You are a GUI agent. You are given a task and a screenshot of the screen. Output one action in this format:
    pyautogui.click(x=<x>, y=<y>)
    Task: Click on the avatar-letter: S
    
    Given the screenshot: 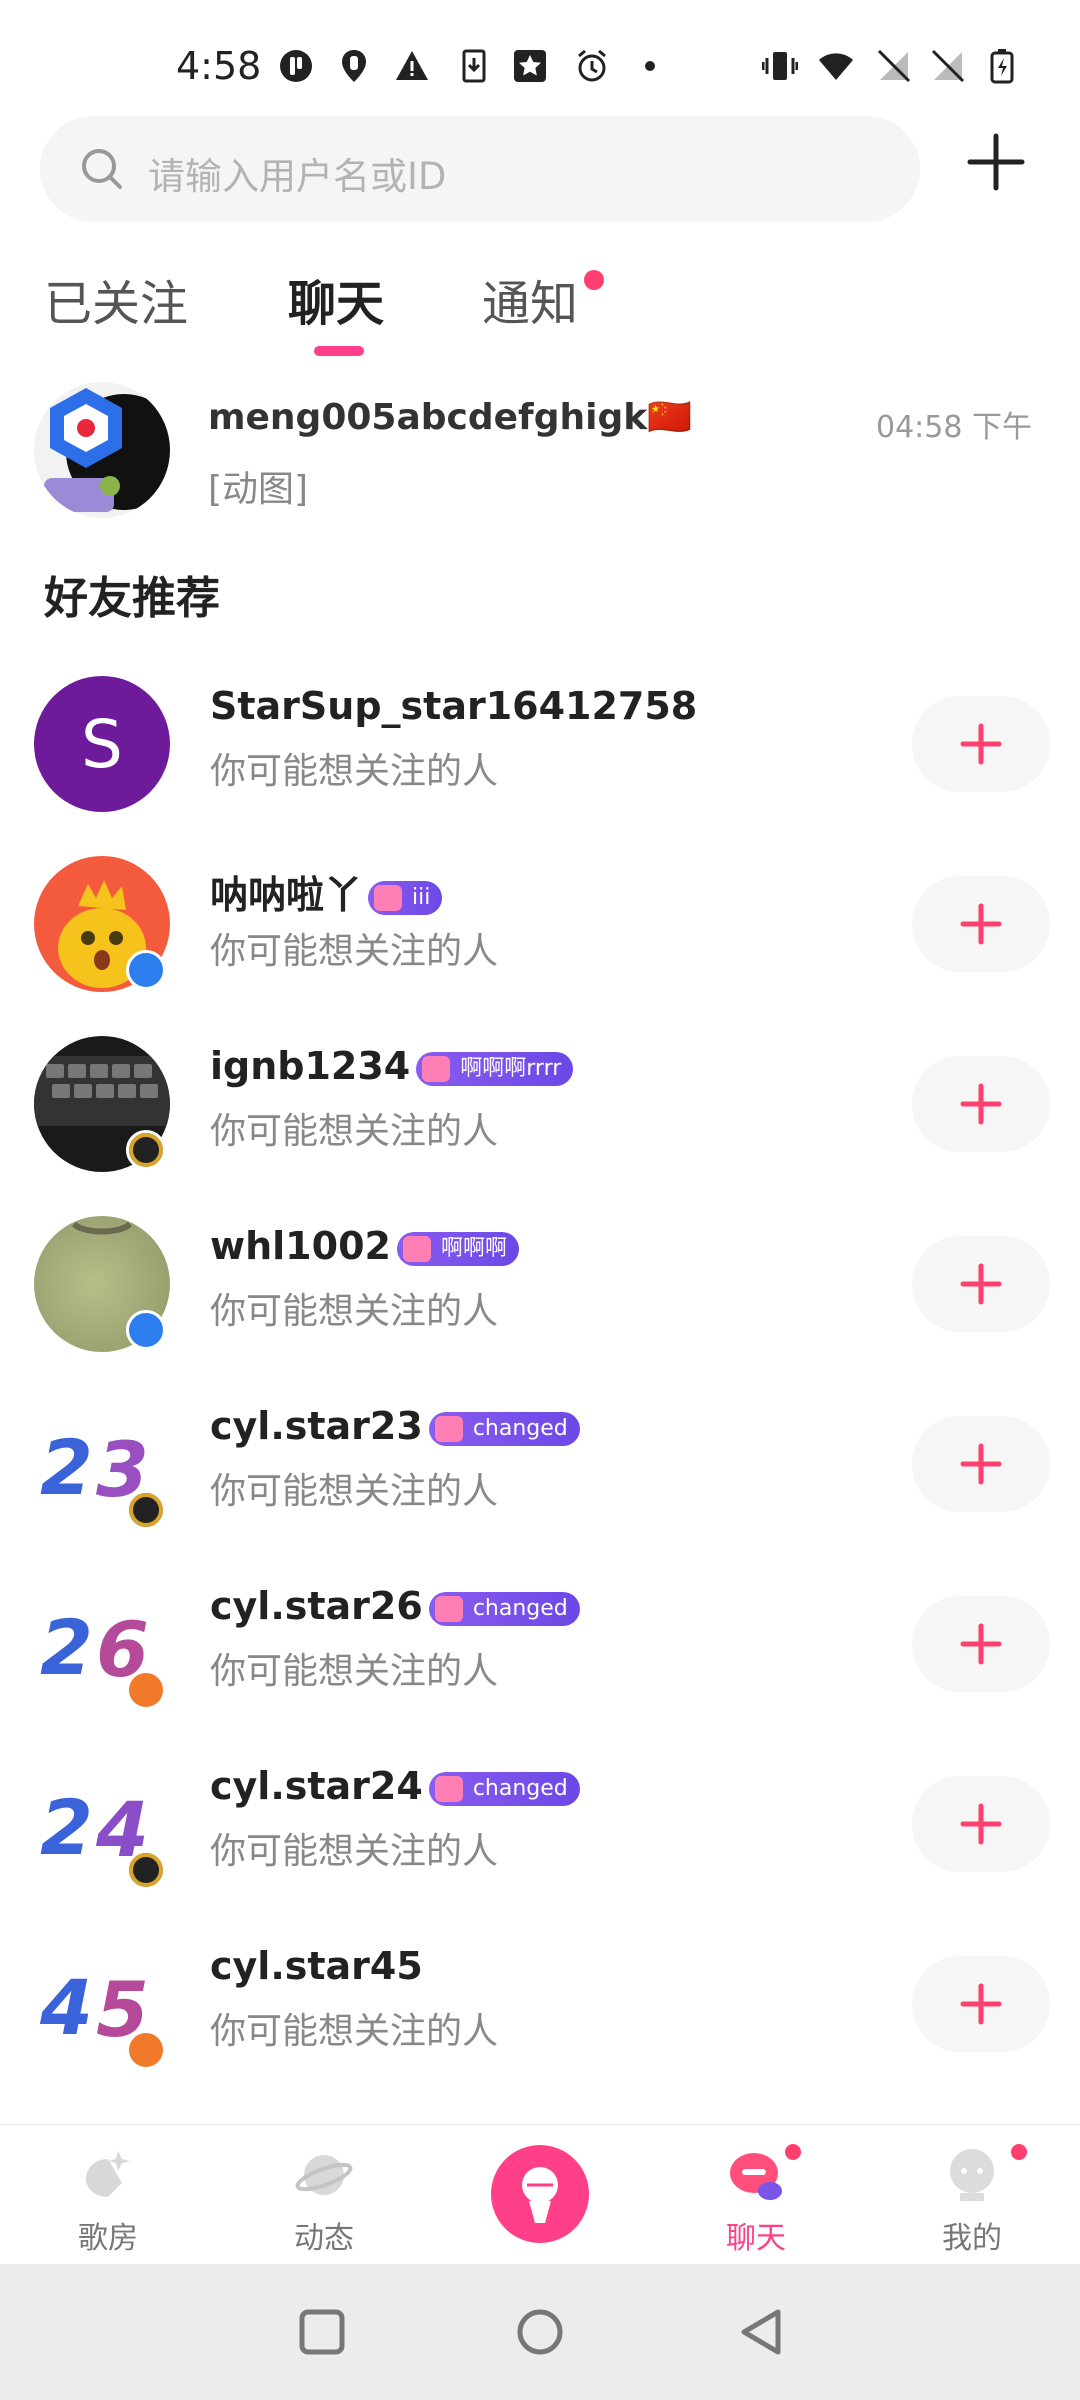 What is the action you would take?
    pyautogui.click(x=102, y=744)
    